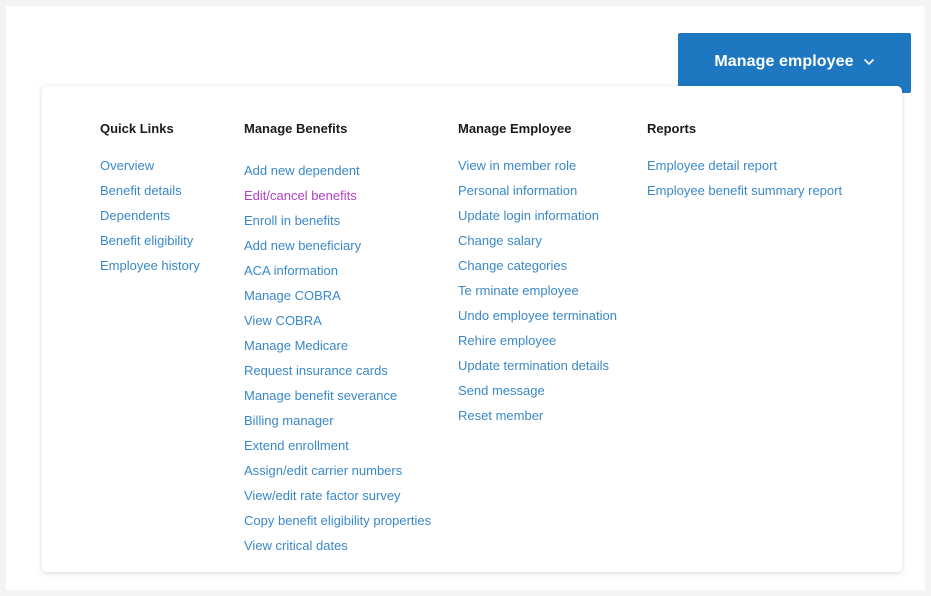 The image size is (931, 596). I want to click on list-item: Add new beneficiary, so click(337, 245).